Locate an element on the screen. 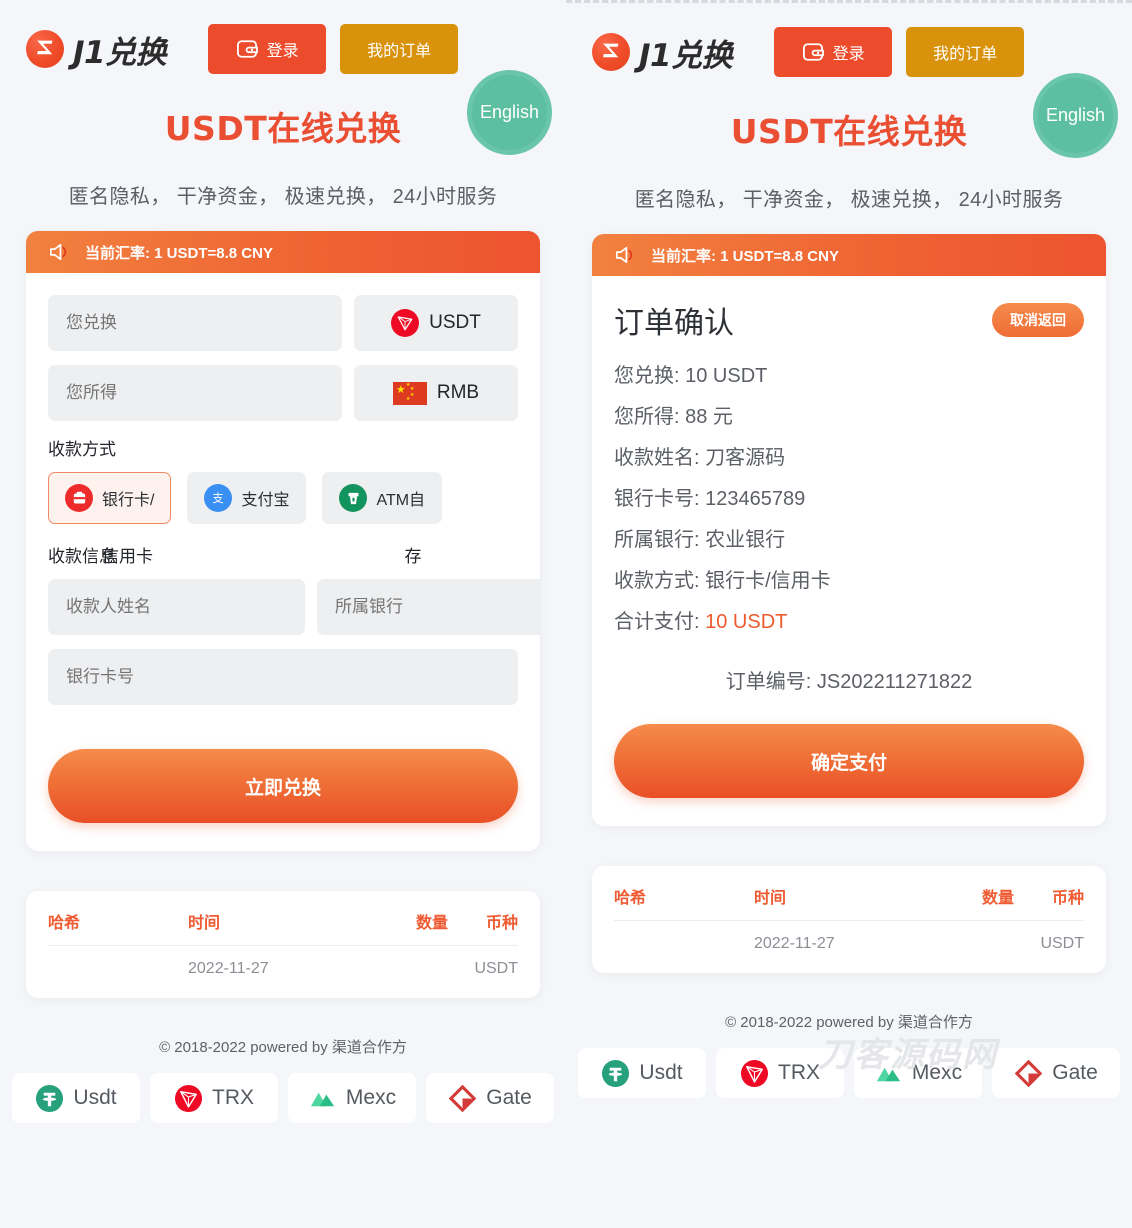 The height and width of the screenshot is (1228, 1132). order-line-receive-value: 88 元 is located at coordinates (709, 417).